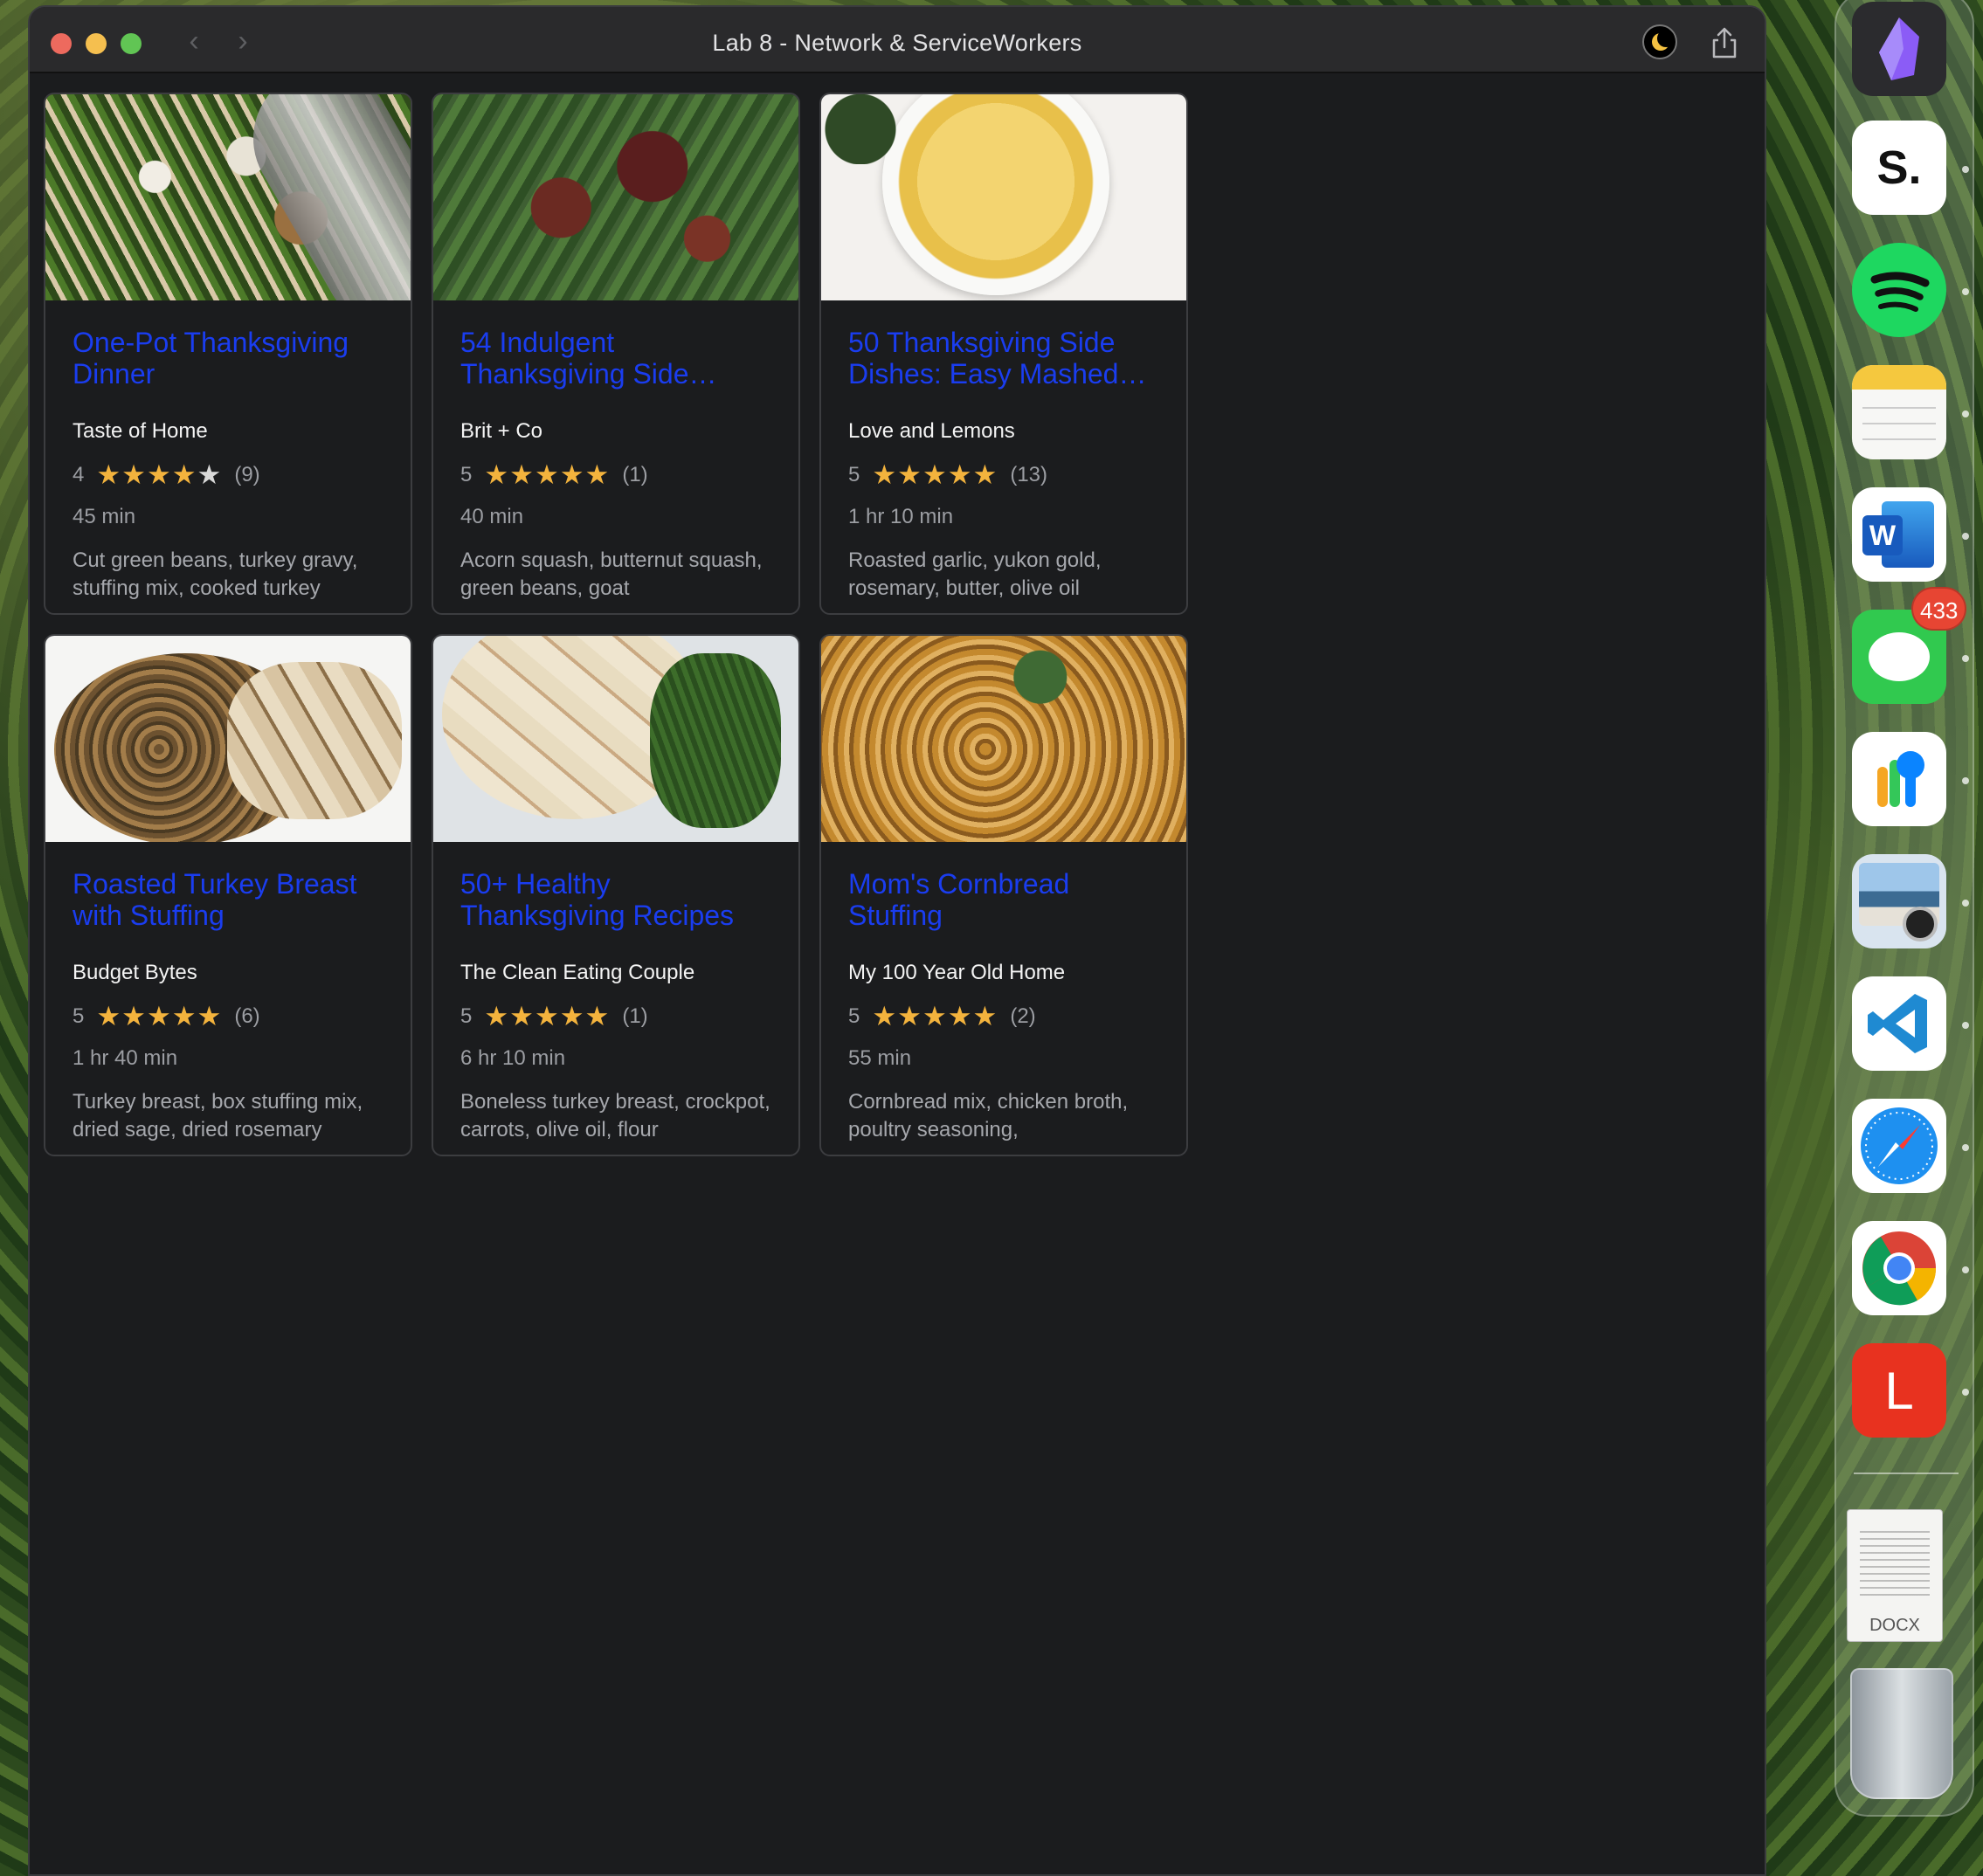 The width and height of the screenshot is (1983, 1876). I want to click on docx-file-icon: DOCX, so click(1895, 1576).